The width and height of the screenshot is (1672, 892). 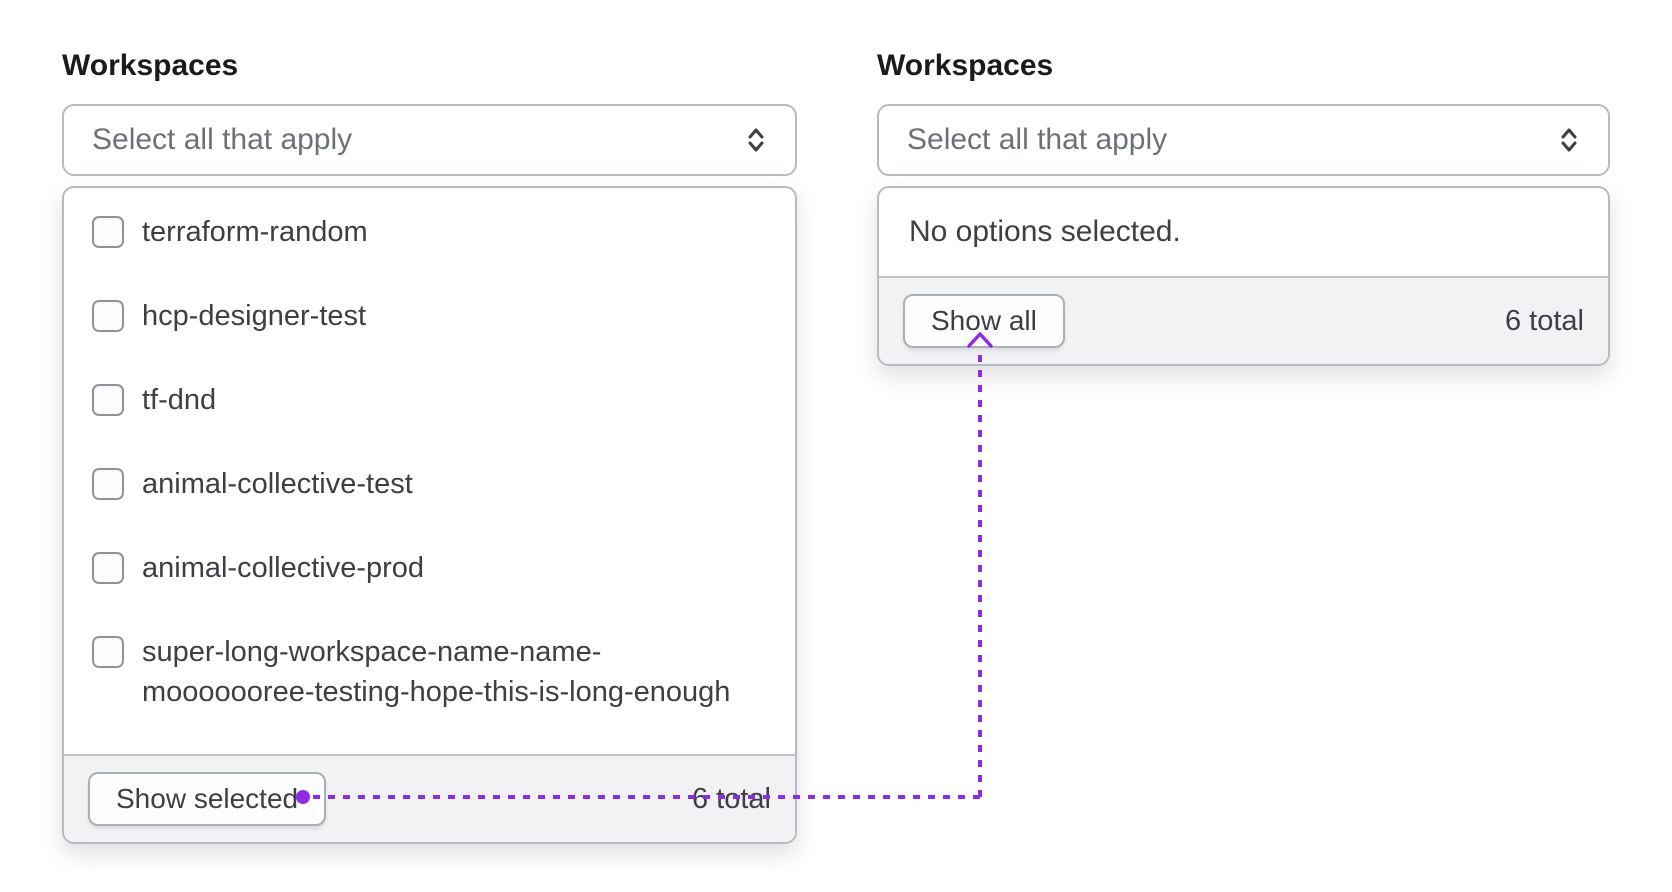 I want to click on empty-dropdown-panel: No options selected. Show all 6 total, so click(x=1243, y=276).